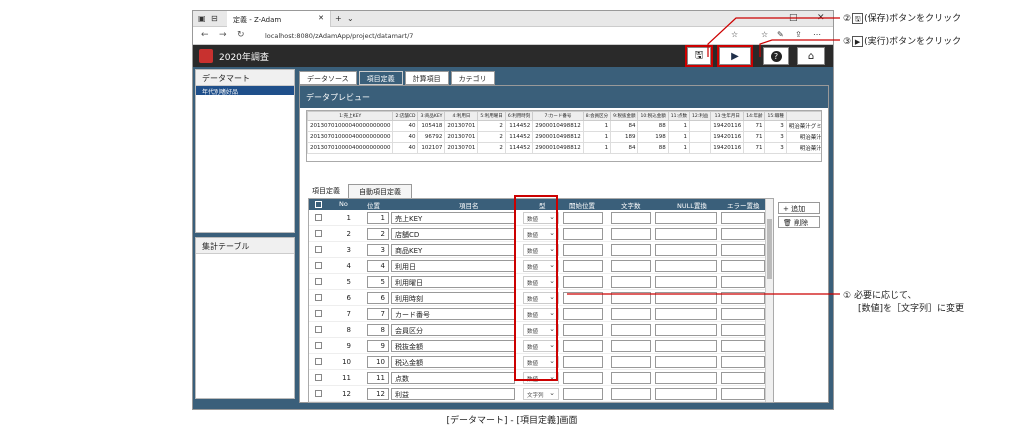 This screenshot has height=440, width=1024. Describe the element at coordinates (735, 56) in the screenshot. I see `run-button: ▶` at that location.